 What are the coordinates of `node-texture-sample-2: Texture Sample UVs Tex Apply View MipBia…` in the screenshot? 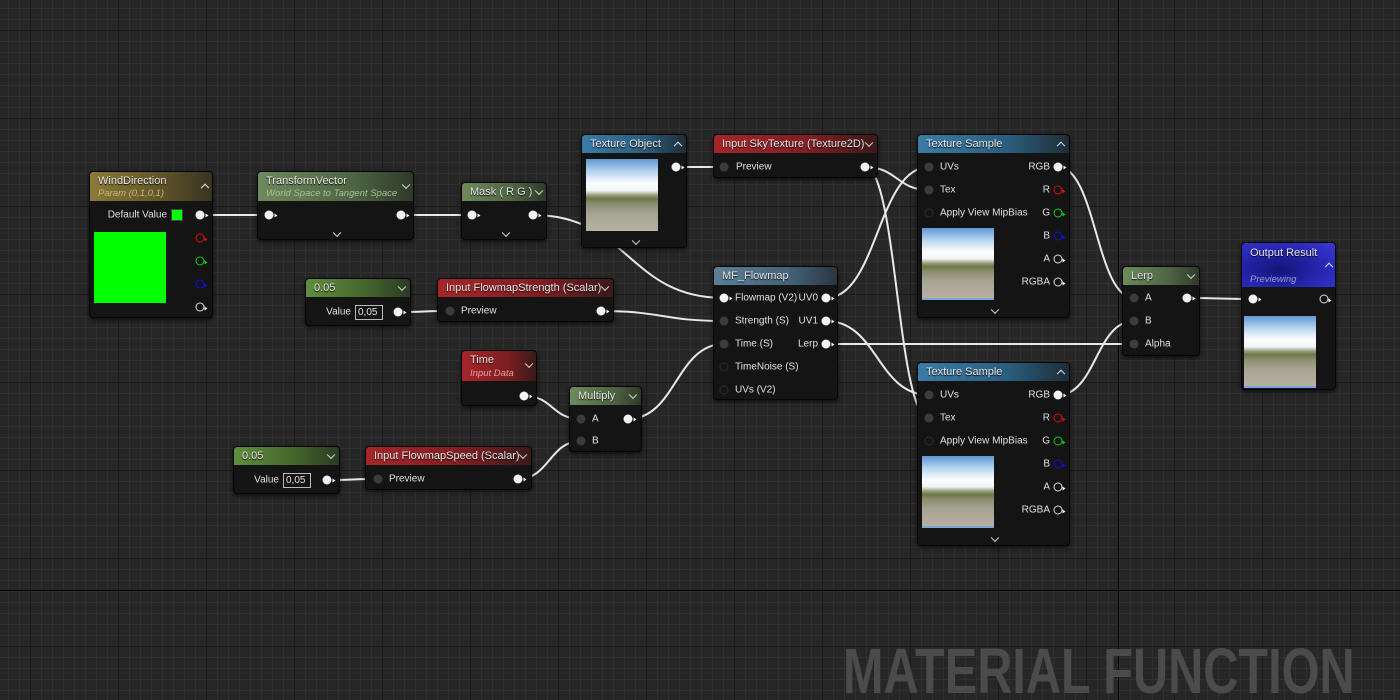 It's located at (993, 454).